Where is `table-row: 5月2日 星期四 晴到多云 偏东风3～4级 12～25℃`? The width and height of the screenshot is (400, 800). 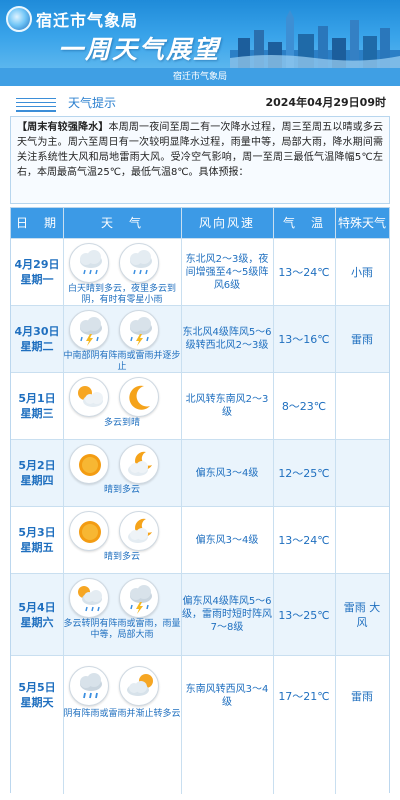
table-row: 5月2日 星期四 晴到多云 偏东风3～4级 12～25℃ is located at coordinates (200, 472).